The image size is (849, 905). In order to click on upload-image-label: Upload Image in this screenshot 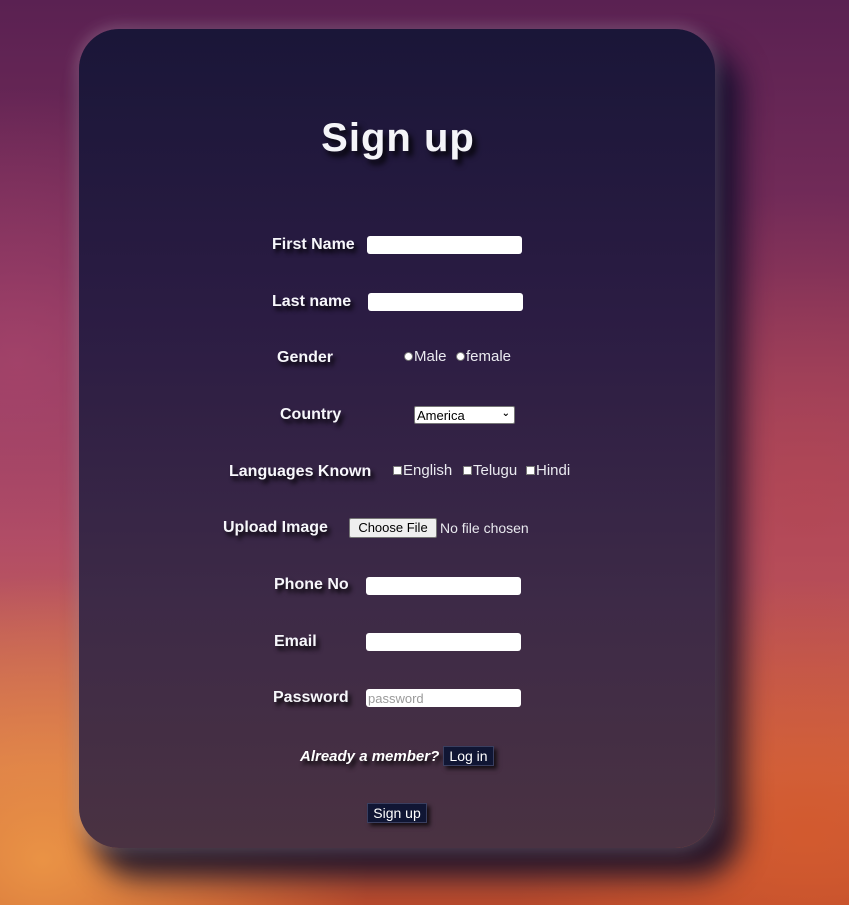, I will do `click(275, 527)`.